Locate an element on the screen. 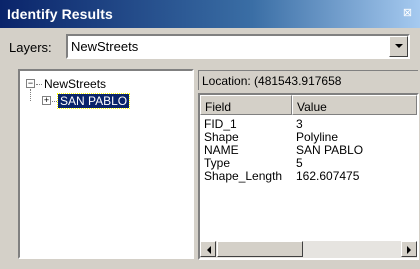 The height and width of the screenshot is (269, 420). tree-node-newstreets: − NewStreets is located at coordinates (106, 85).